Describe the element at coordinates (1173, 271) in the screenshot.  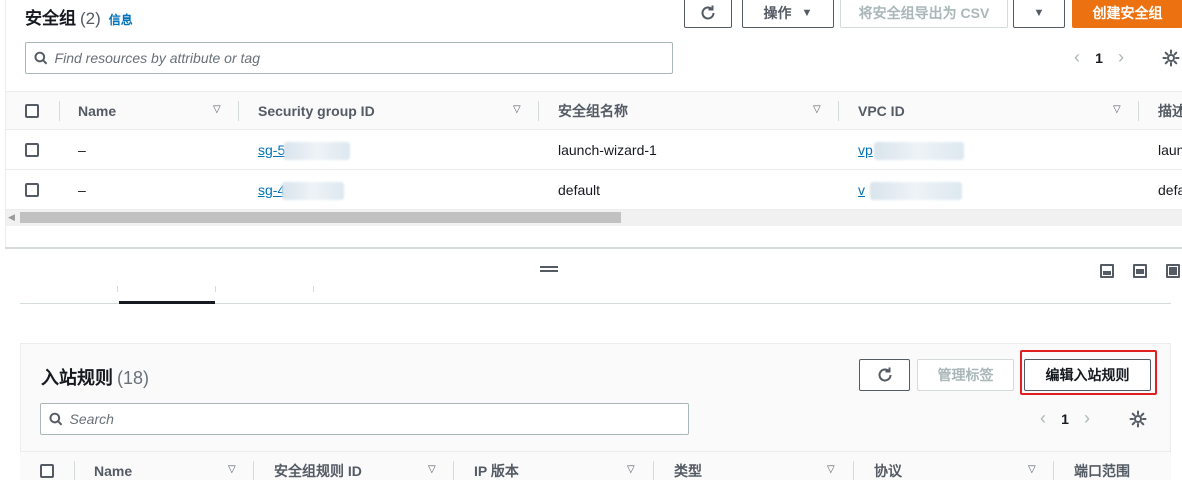
I see `layout-full-icon` at that location.